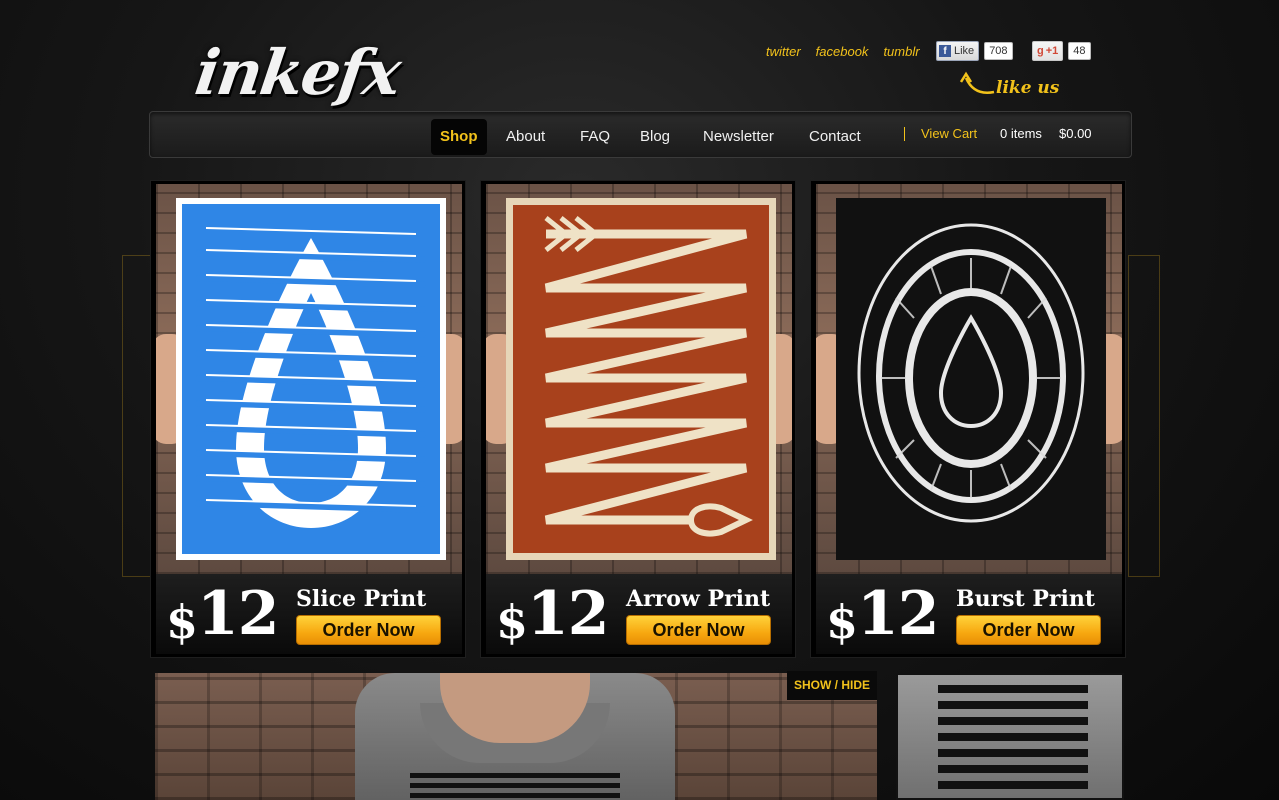  I want to click on facebook-like-count: 708, so click(998, 51).